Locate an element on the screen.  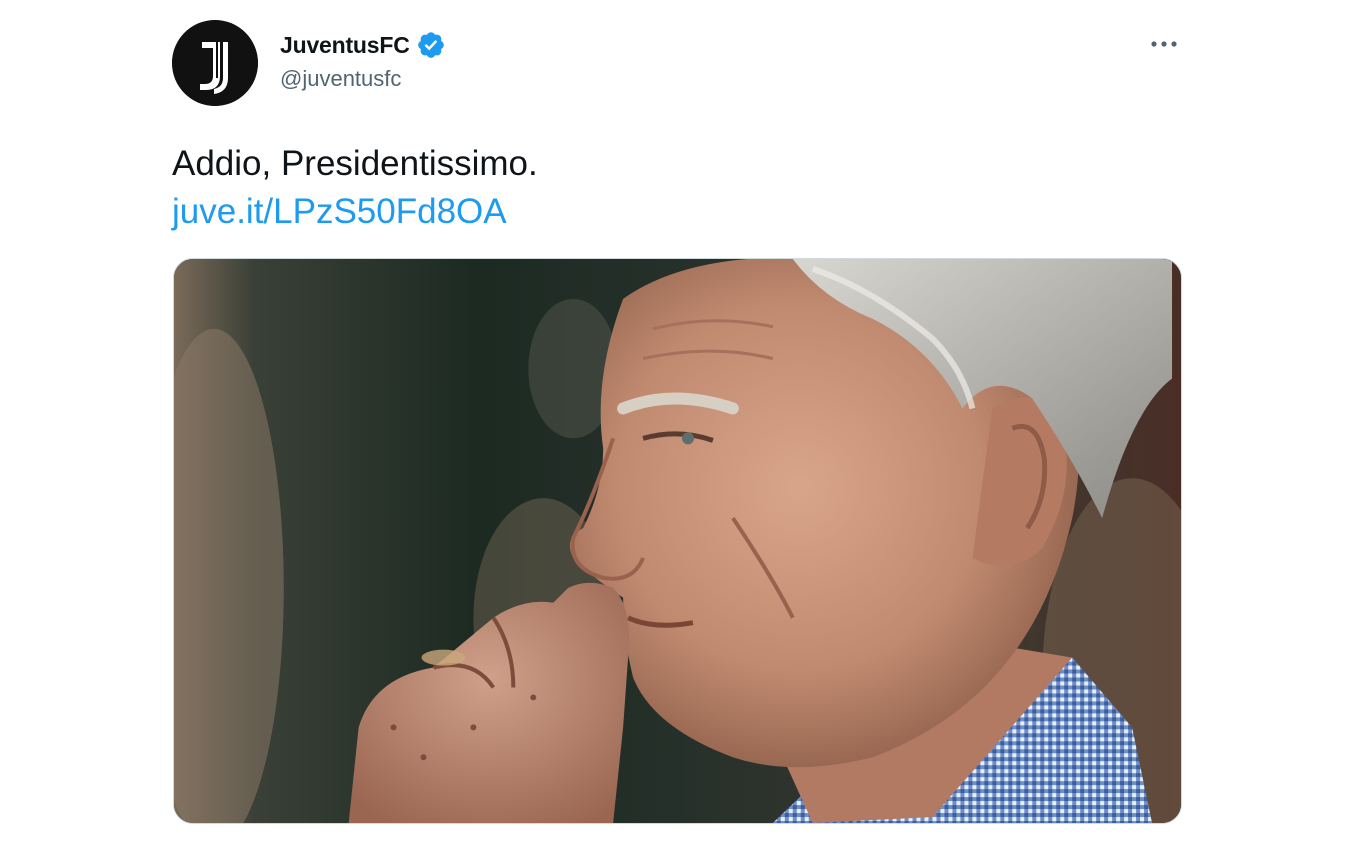
name-row: JuventusFC is located at coordinates (363, 45).